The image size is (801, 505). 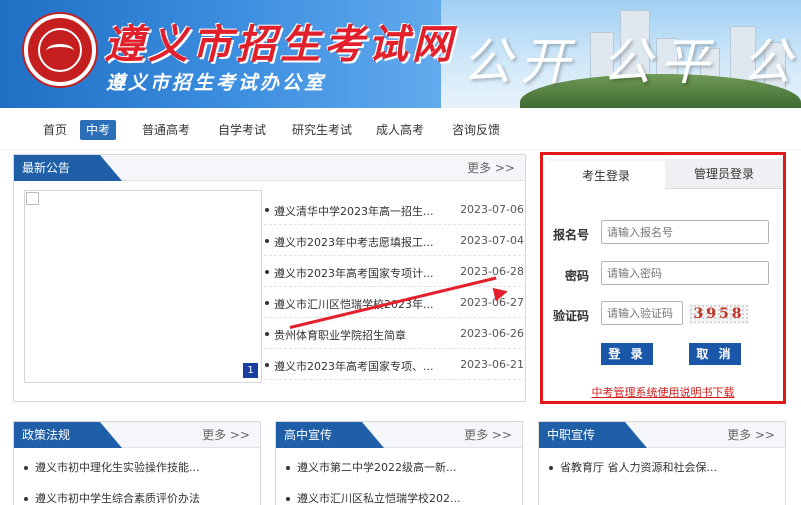 I want to click on captcha-input, so click(x=642, y=313).